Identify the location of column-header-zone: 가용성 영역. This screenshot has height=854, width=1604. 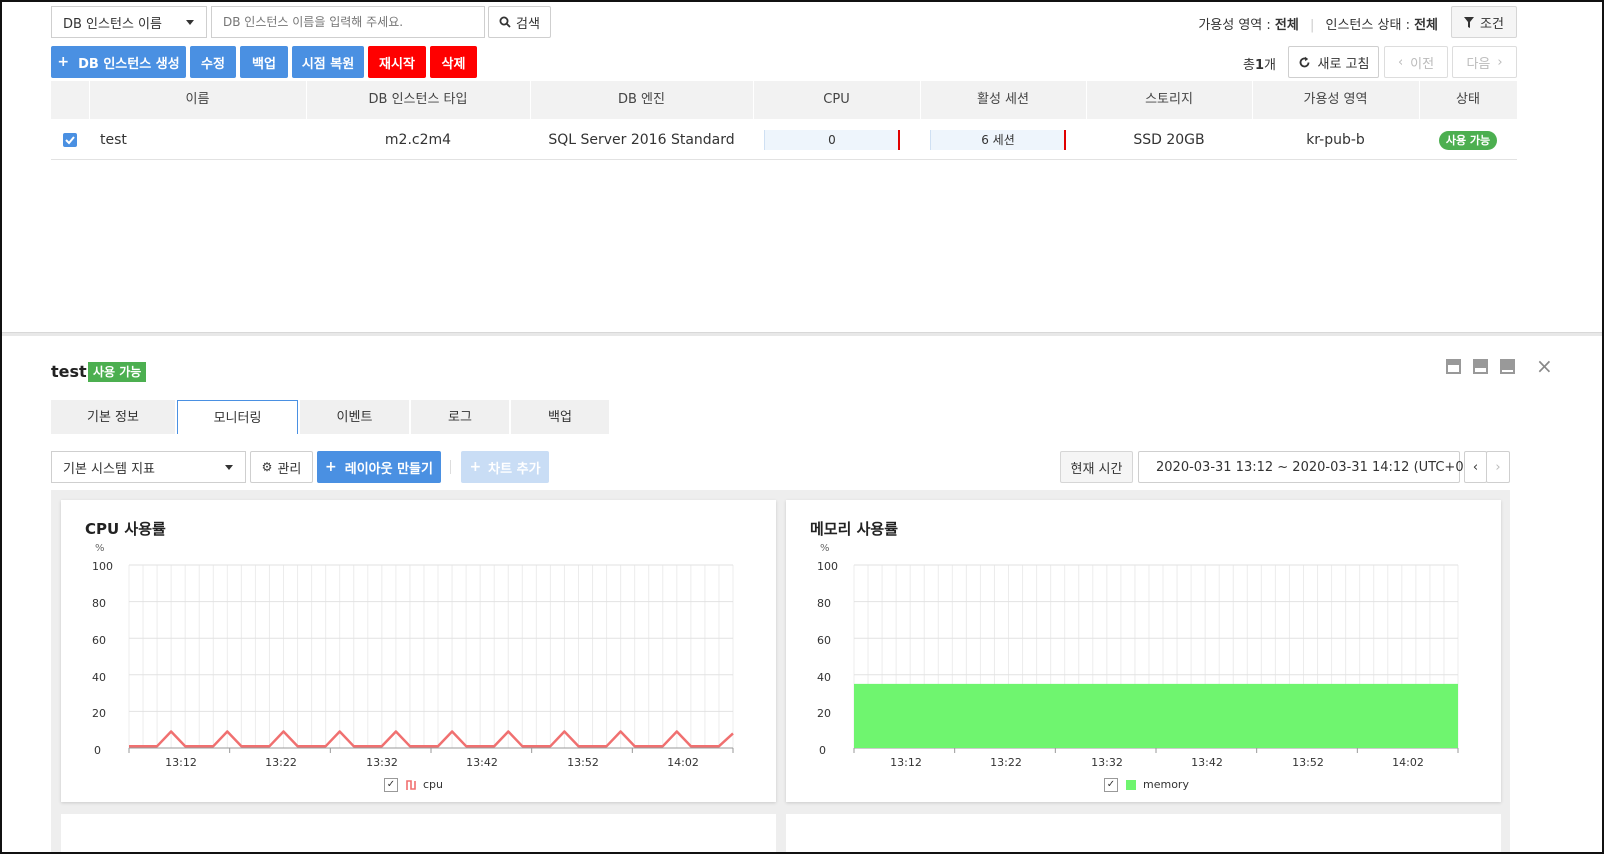
(1335, 100).